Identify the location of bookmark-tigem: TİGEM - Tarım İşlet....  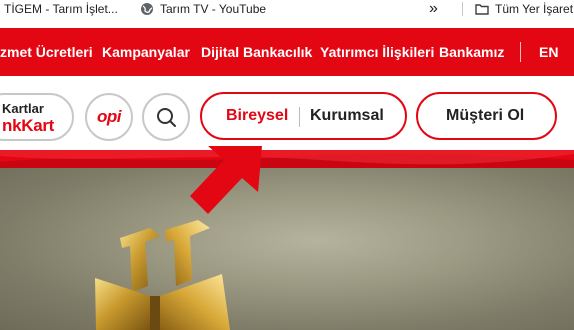
(61, 9).